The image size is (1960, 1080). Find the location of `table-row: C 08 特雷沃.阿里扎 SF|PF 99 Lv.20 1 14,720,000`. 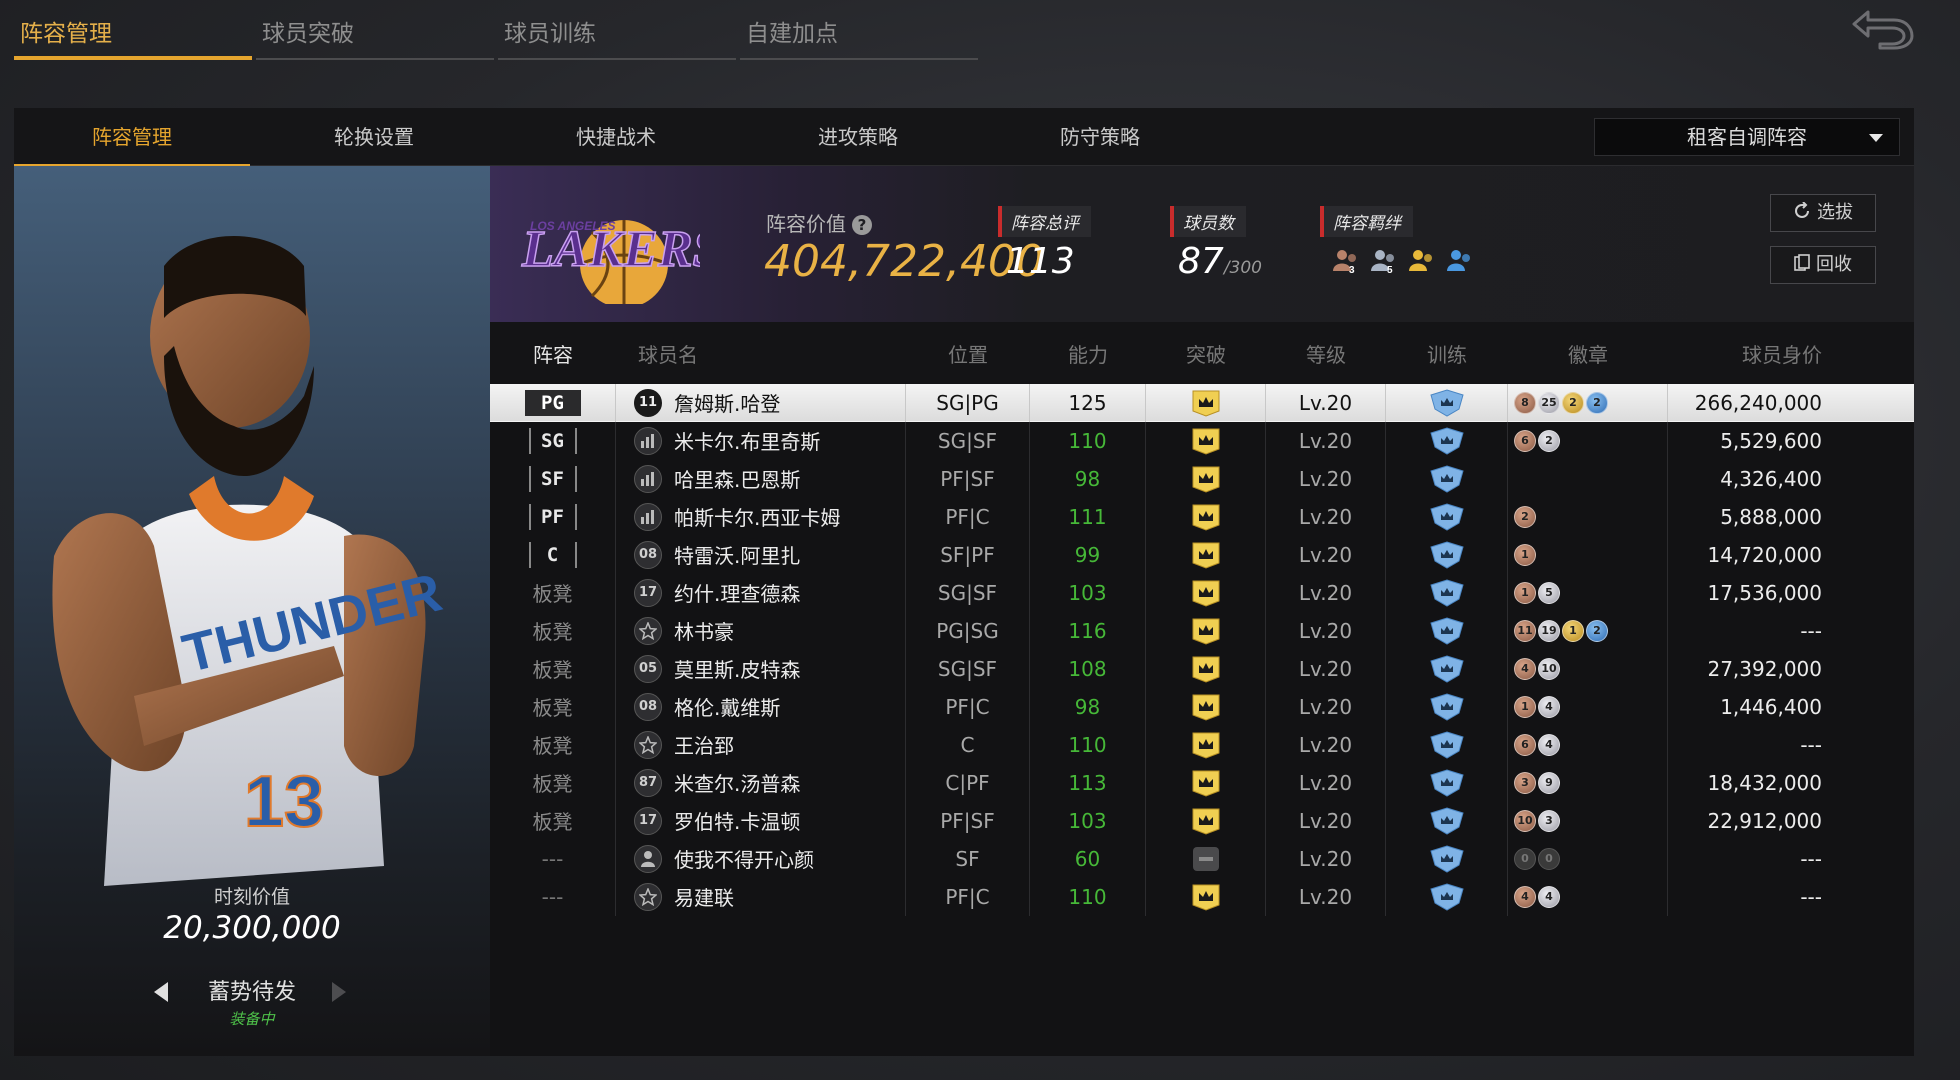

table-row: C 08 特雷沃.阿里扎 SF|PF 99 Lv.20 1 14,720,000 is located at coordinates (1202, 554).